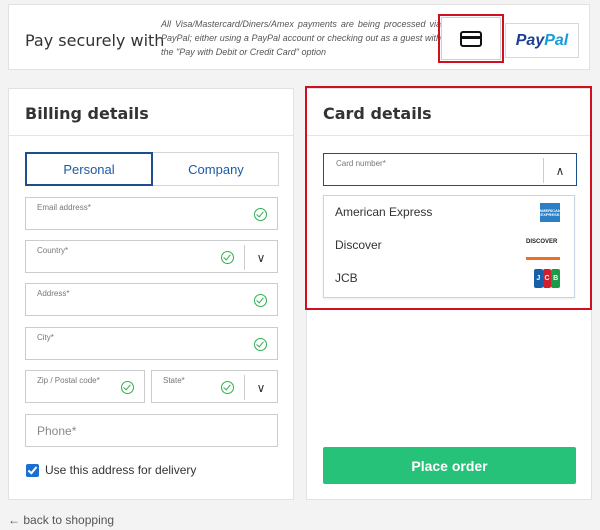 This screenshot has height=530, width=600. Describe the element at coordinates (559, 170) in the screenshot. I see `chevron-up-icon: ∧` at that location.